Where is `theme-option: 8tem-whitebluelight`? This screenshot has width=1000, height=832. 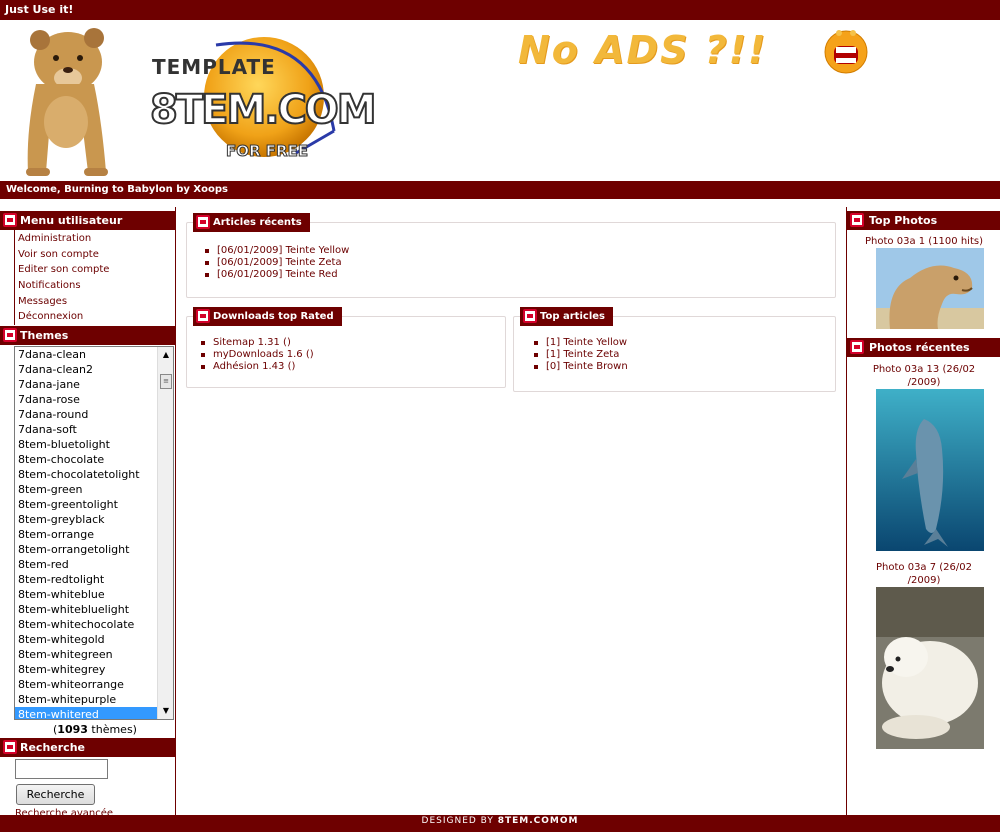 theme-option: 8tem-whitebluelight is located at coordinates (86, 609).